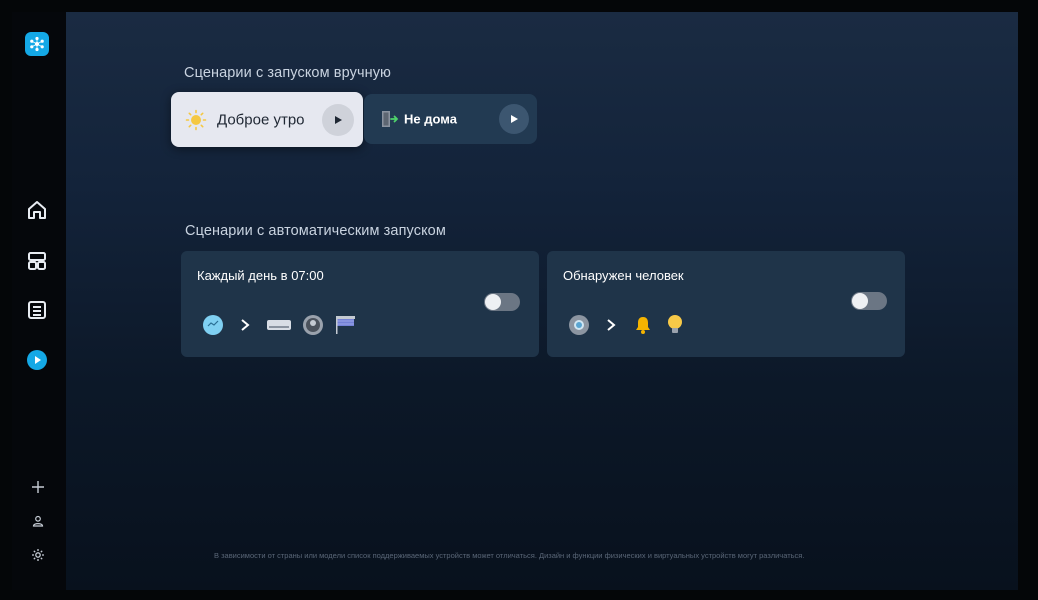 This screenshot has height=600, width=1038. Describe the element at coordinates (313, 325) in the screenshot. I see `robot-vacuum-icon` at that location.